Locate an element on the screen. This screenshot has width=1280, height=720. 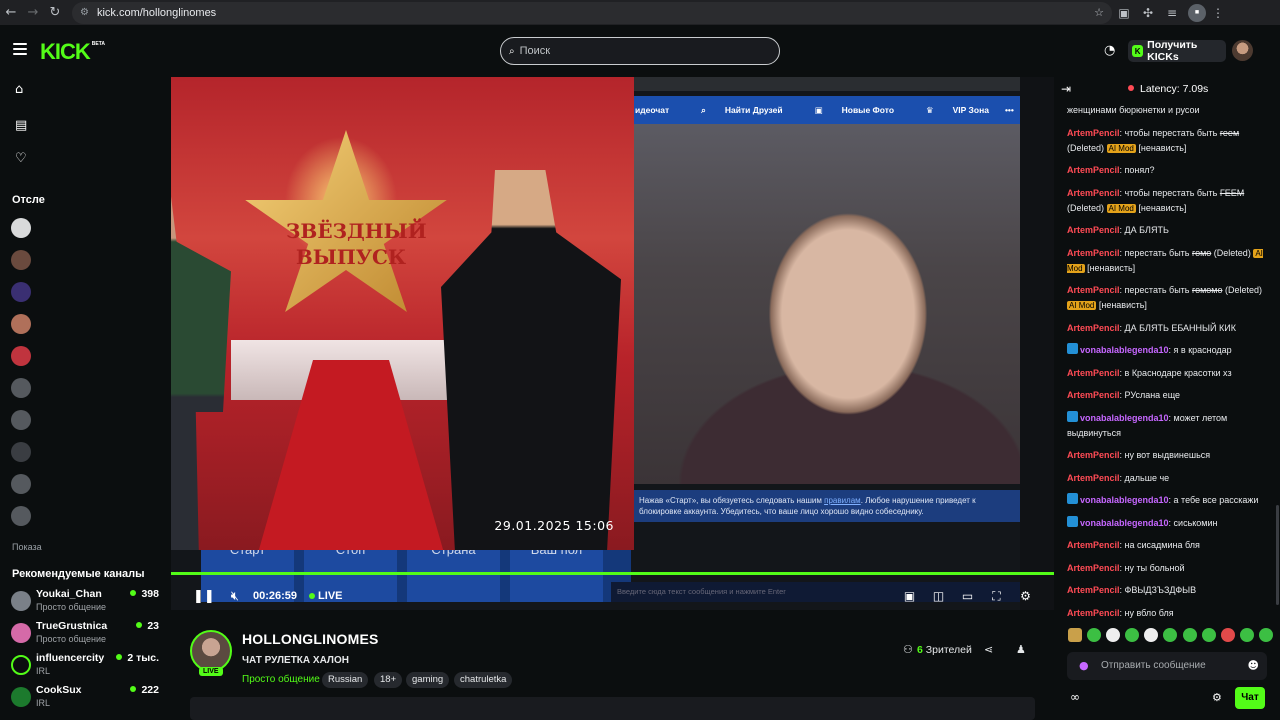
live-label: LIVE is located at coordinates (330, 596).